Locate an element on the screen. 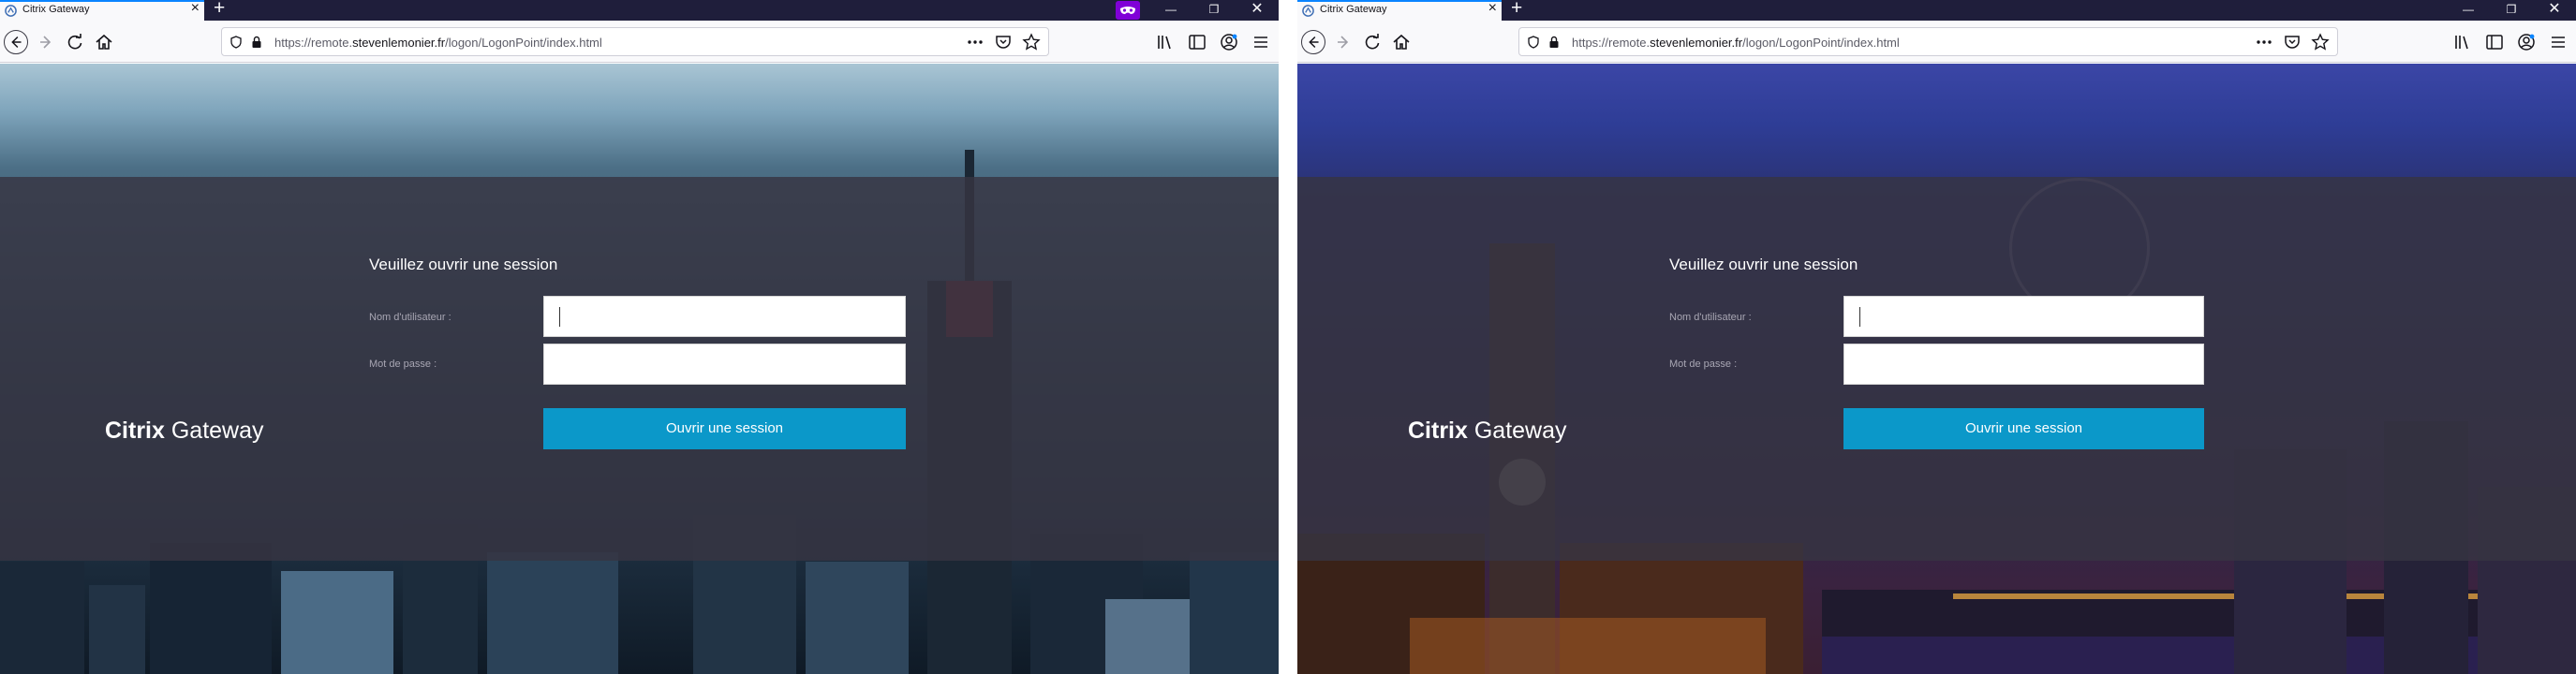 The width and height of the screenshot is (2576, 674). parliament-lights is located at coordinates (1588, 646).